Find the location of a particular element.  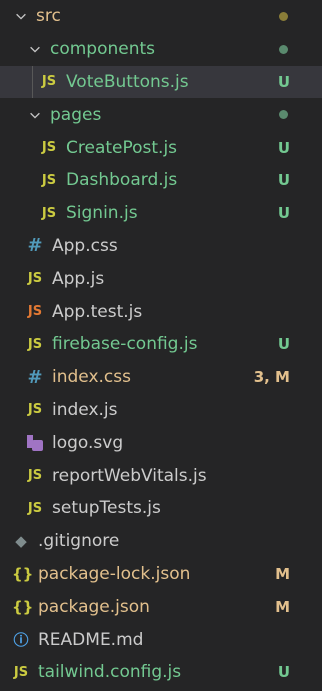

folder-pages: pages is located at coordinates (161, 114).